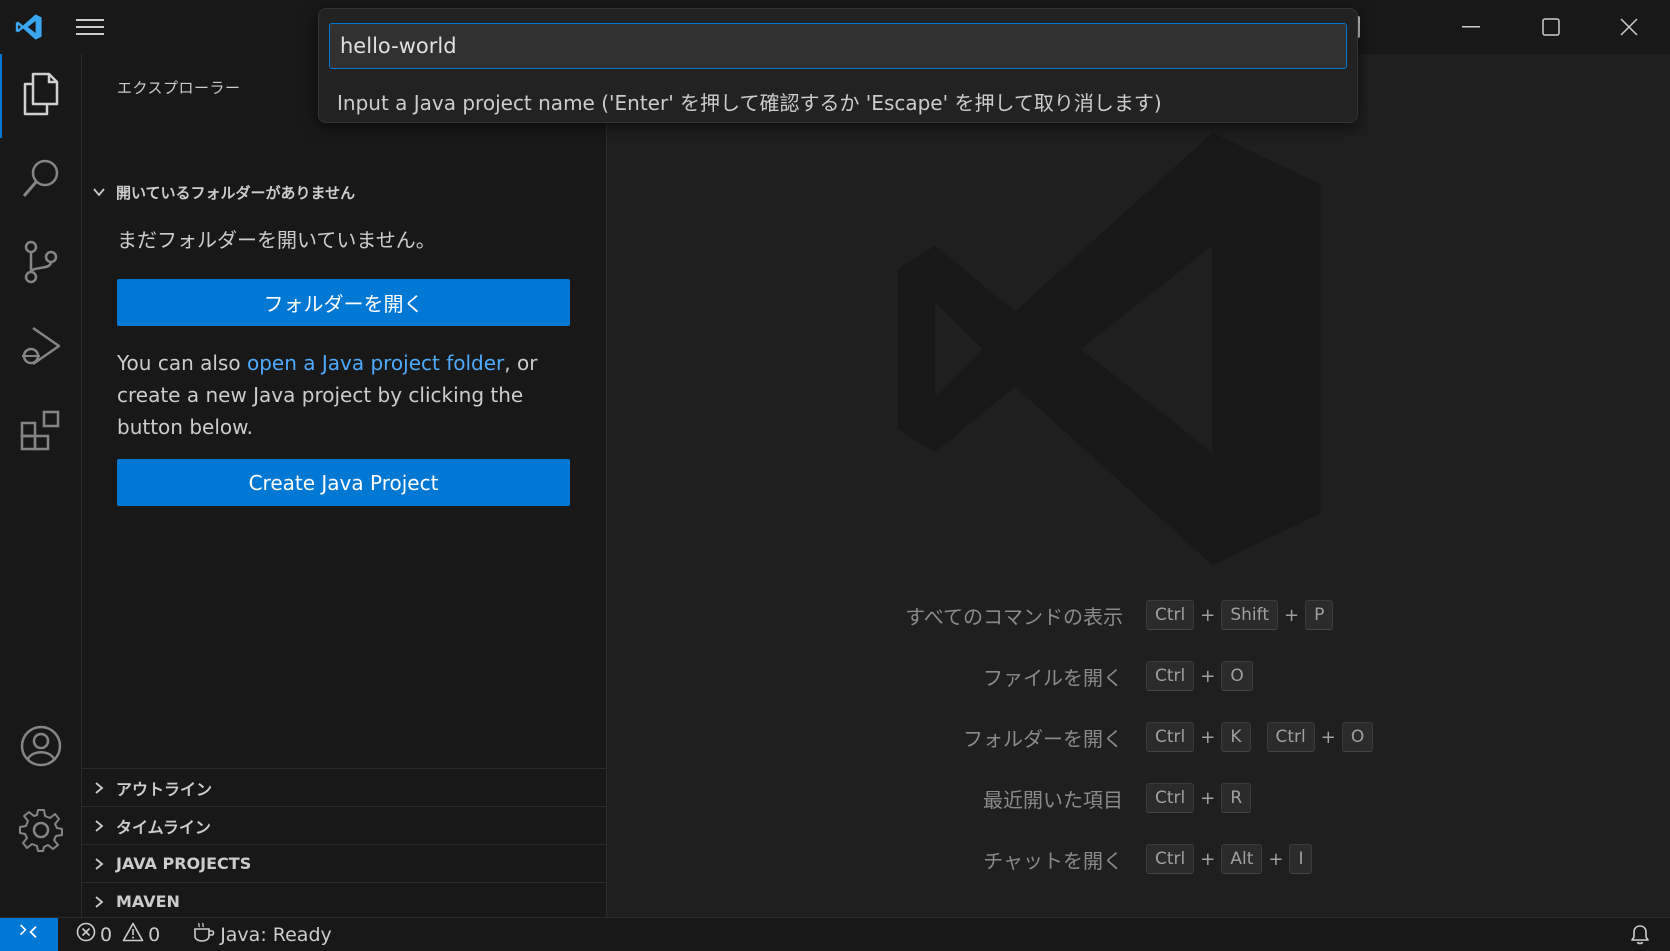  I want to click on section-header-label: 開いているフォルダーがありません, so click(236, 192).